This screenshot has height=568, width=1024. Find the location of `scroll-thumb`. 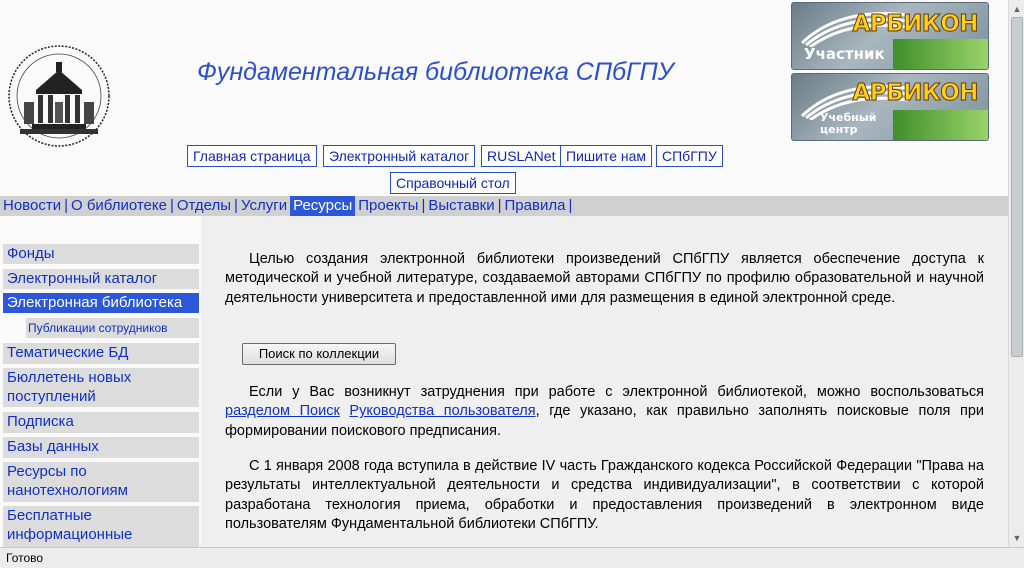

scroll-thumb is located at coordinates (1017, 187).